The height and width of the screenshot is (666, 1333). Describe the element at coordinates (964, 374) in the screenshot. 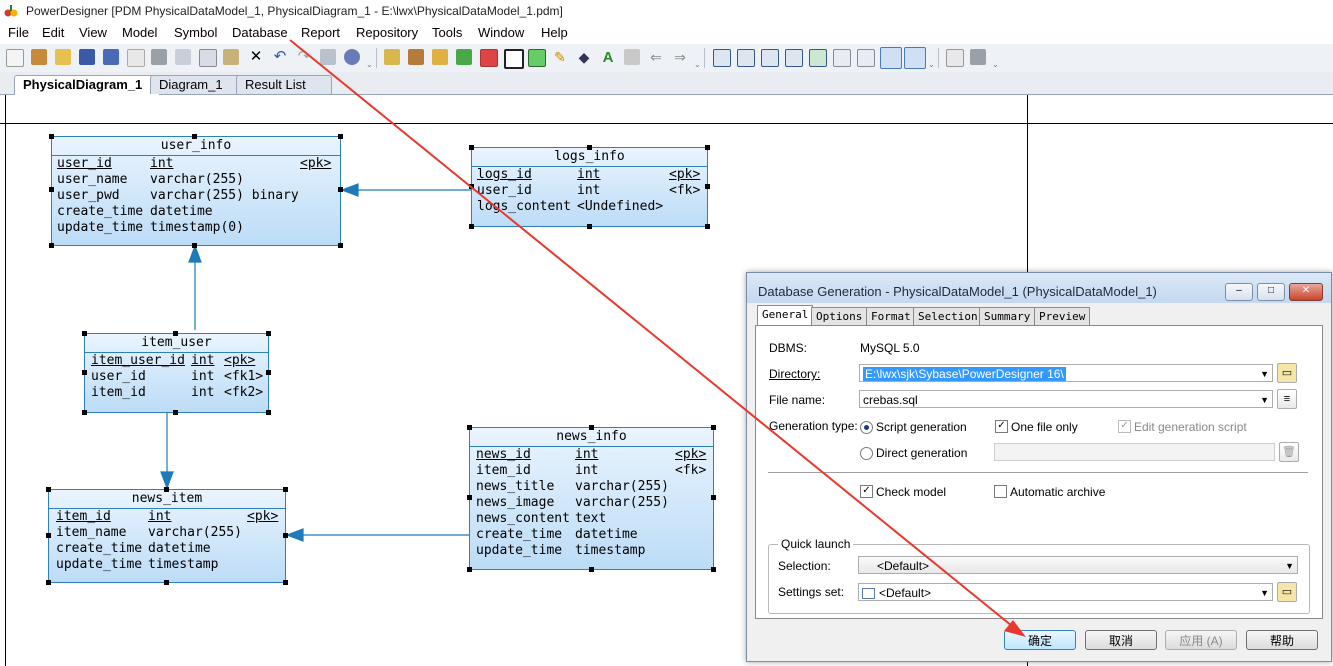

I see `directory-value: E:\lwx\sjk\Sybase\PowerDesigner 16\` at that location.